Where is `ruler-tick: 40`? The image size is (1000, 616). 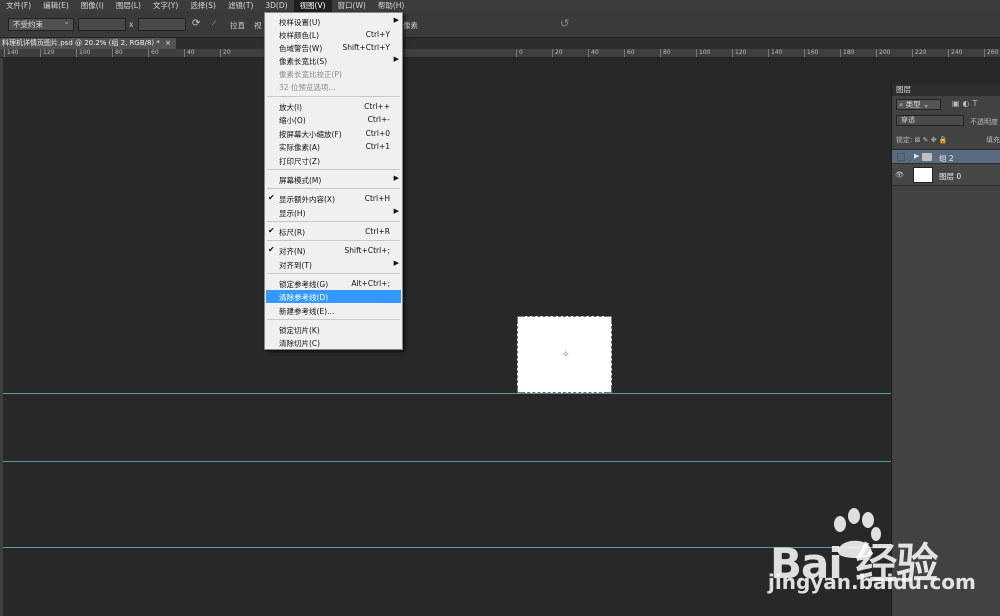
ruler-tick: 40 is located at coordinates (189, 53).